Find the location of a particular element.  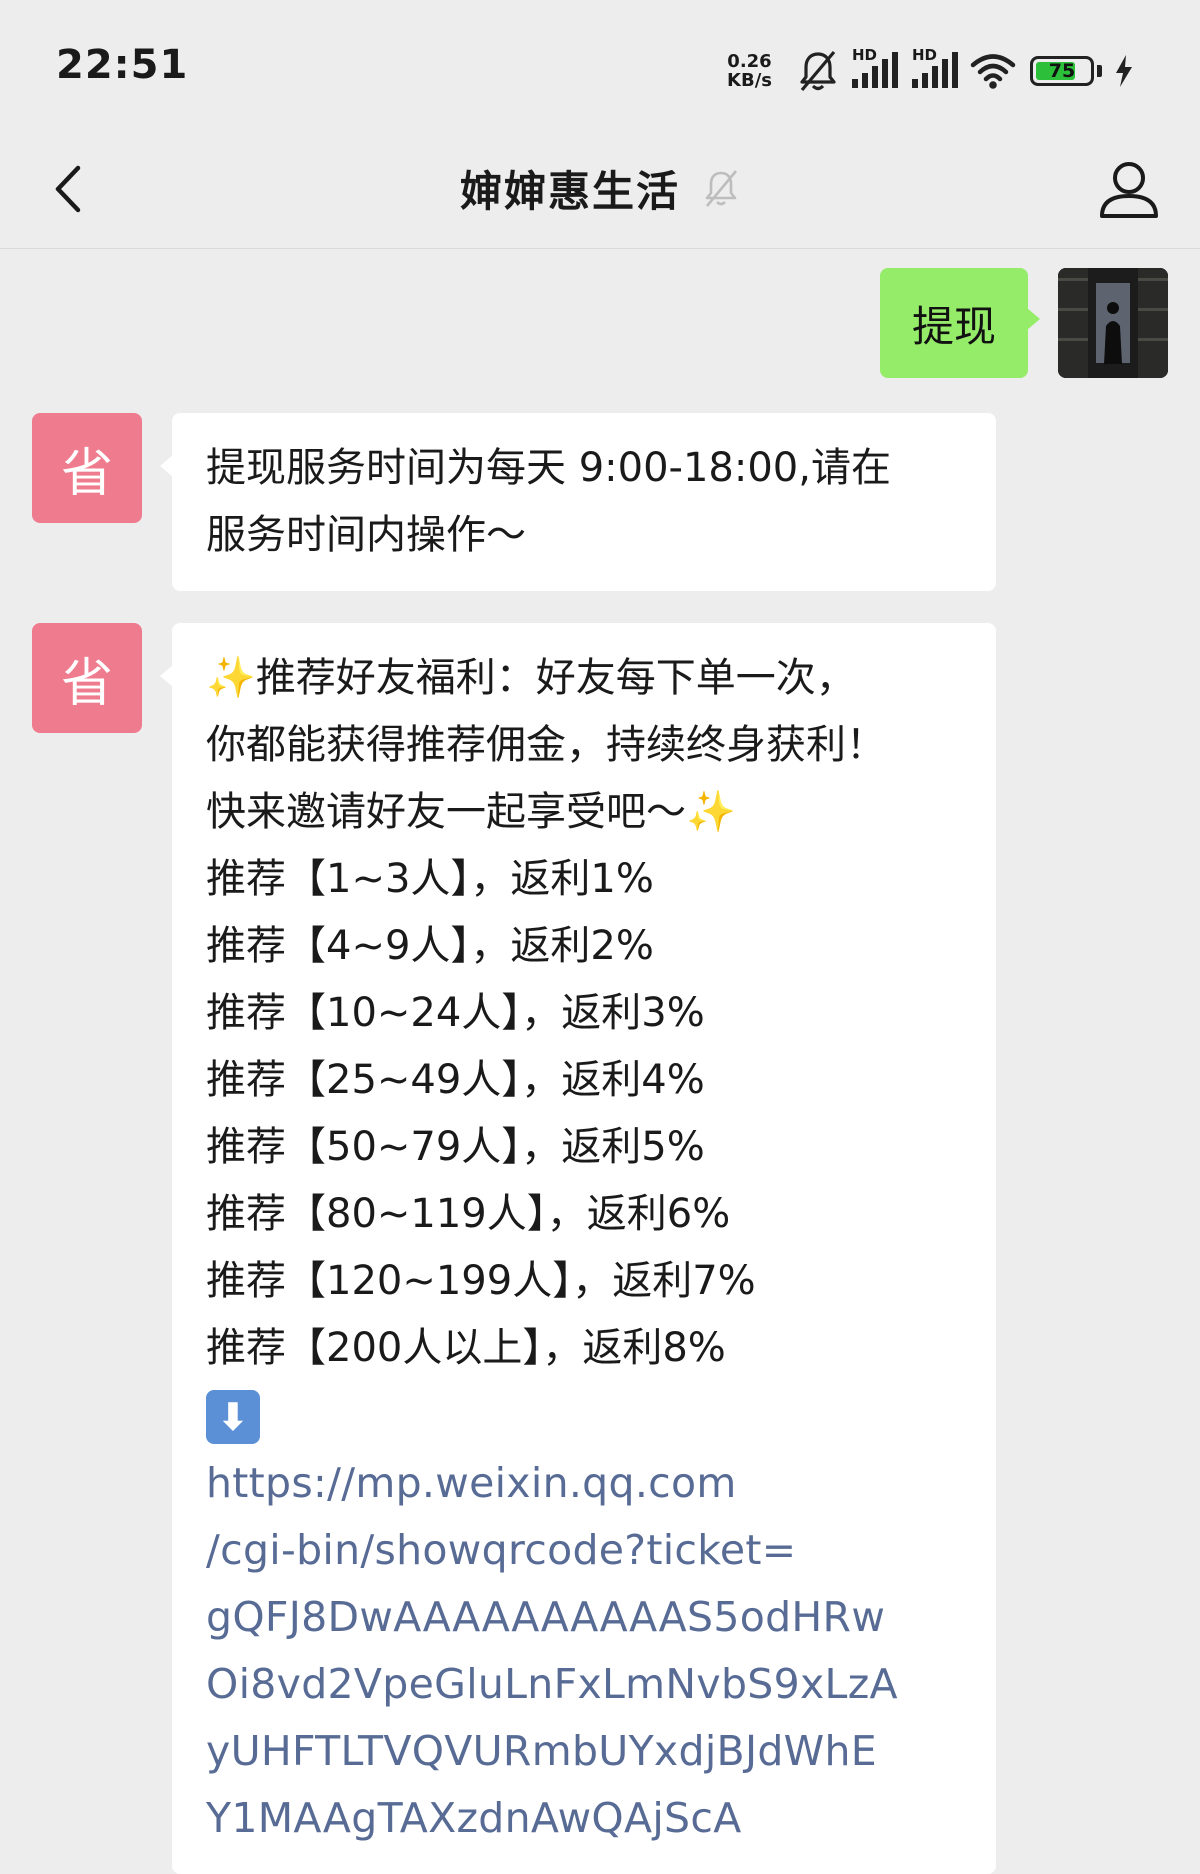

avatar-photo is located at coordinates (1113, 323).